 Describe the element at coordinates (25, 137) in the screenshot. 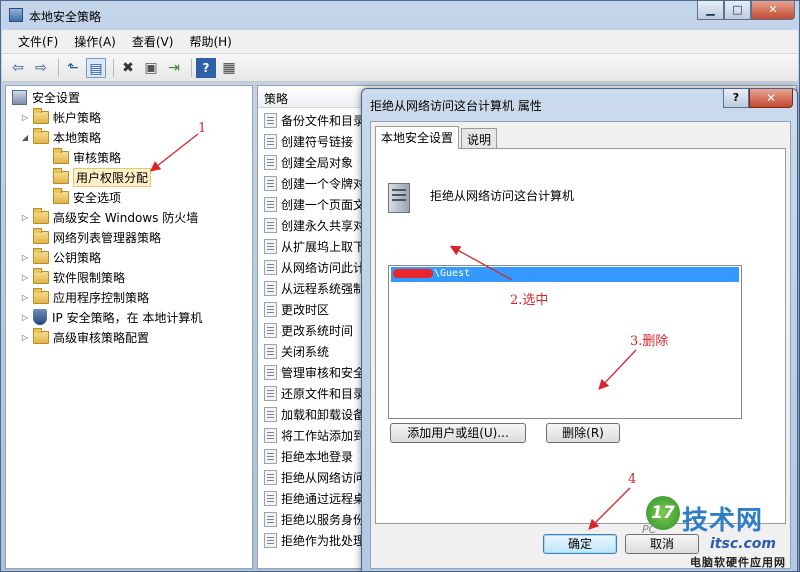

I see `expand-arrow-icon: ◢` at that location.